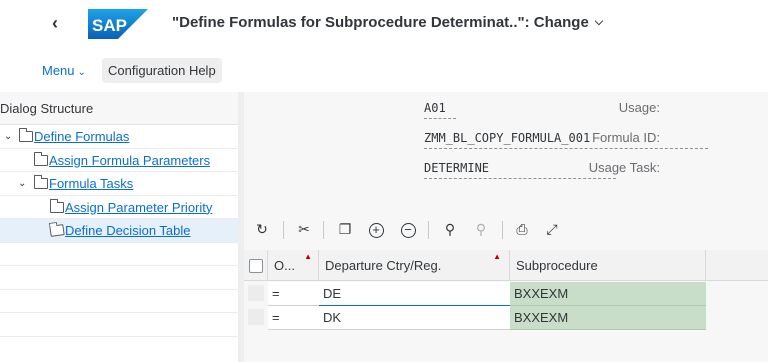 The width and height of the screenshot is (768, 362). Describe the element at coordinates (408, 229) in the screenshot. I see `remove-icon: −` at that location.